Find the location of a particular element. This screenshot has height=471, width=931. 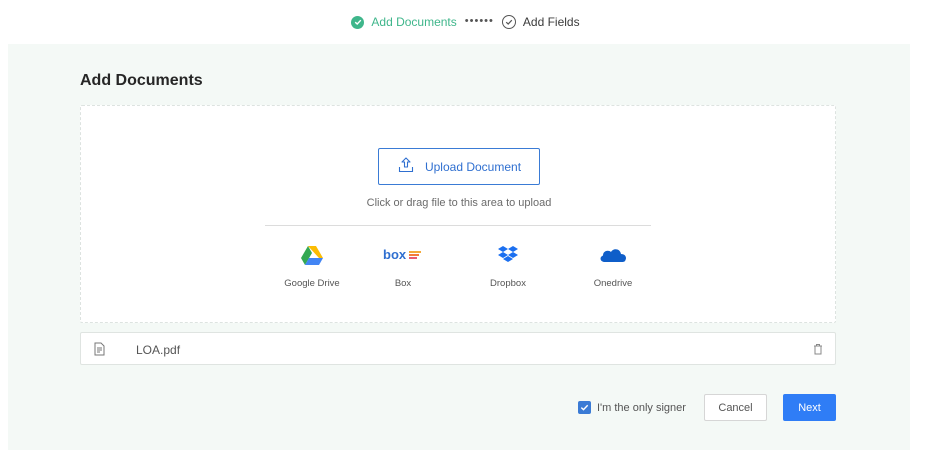

svg-text: box is located at coordinates (395, 255).